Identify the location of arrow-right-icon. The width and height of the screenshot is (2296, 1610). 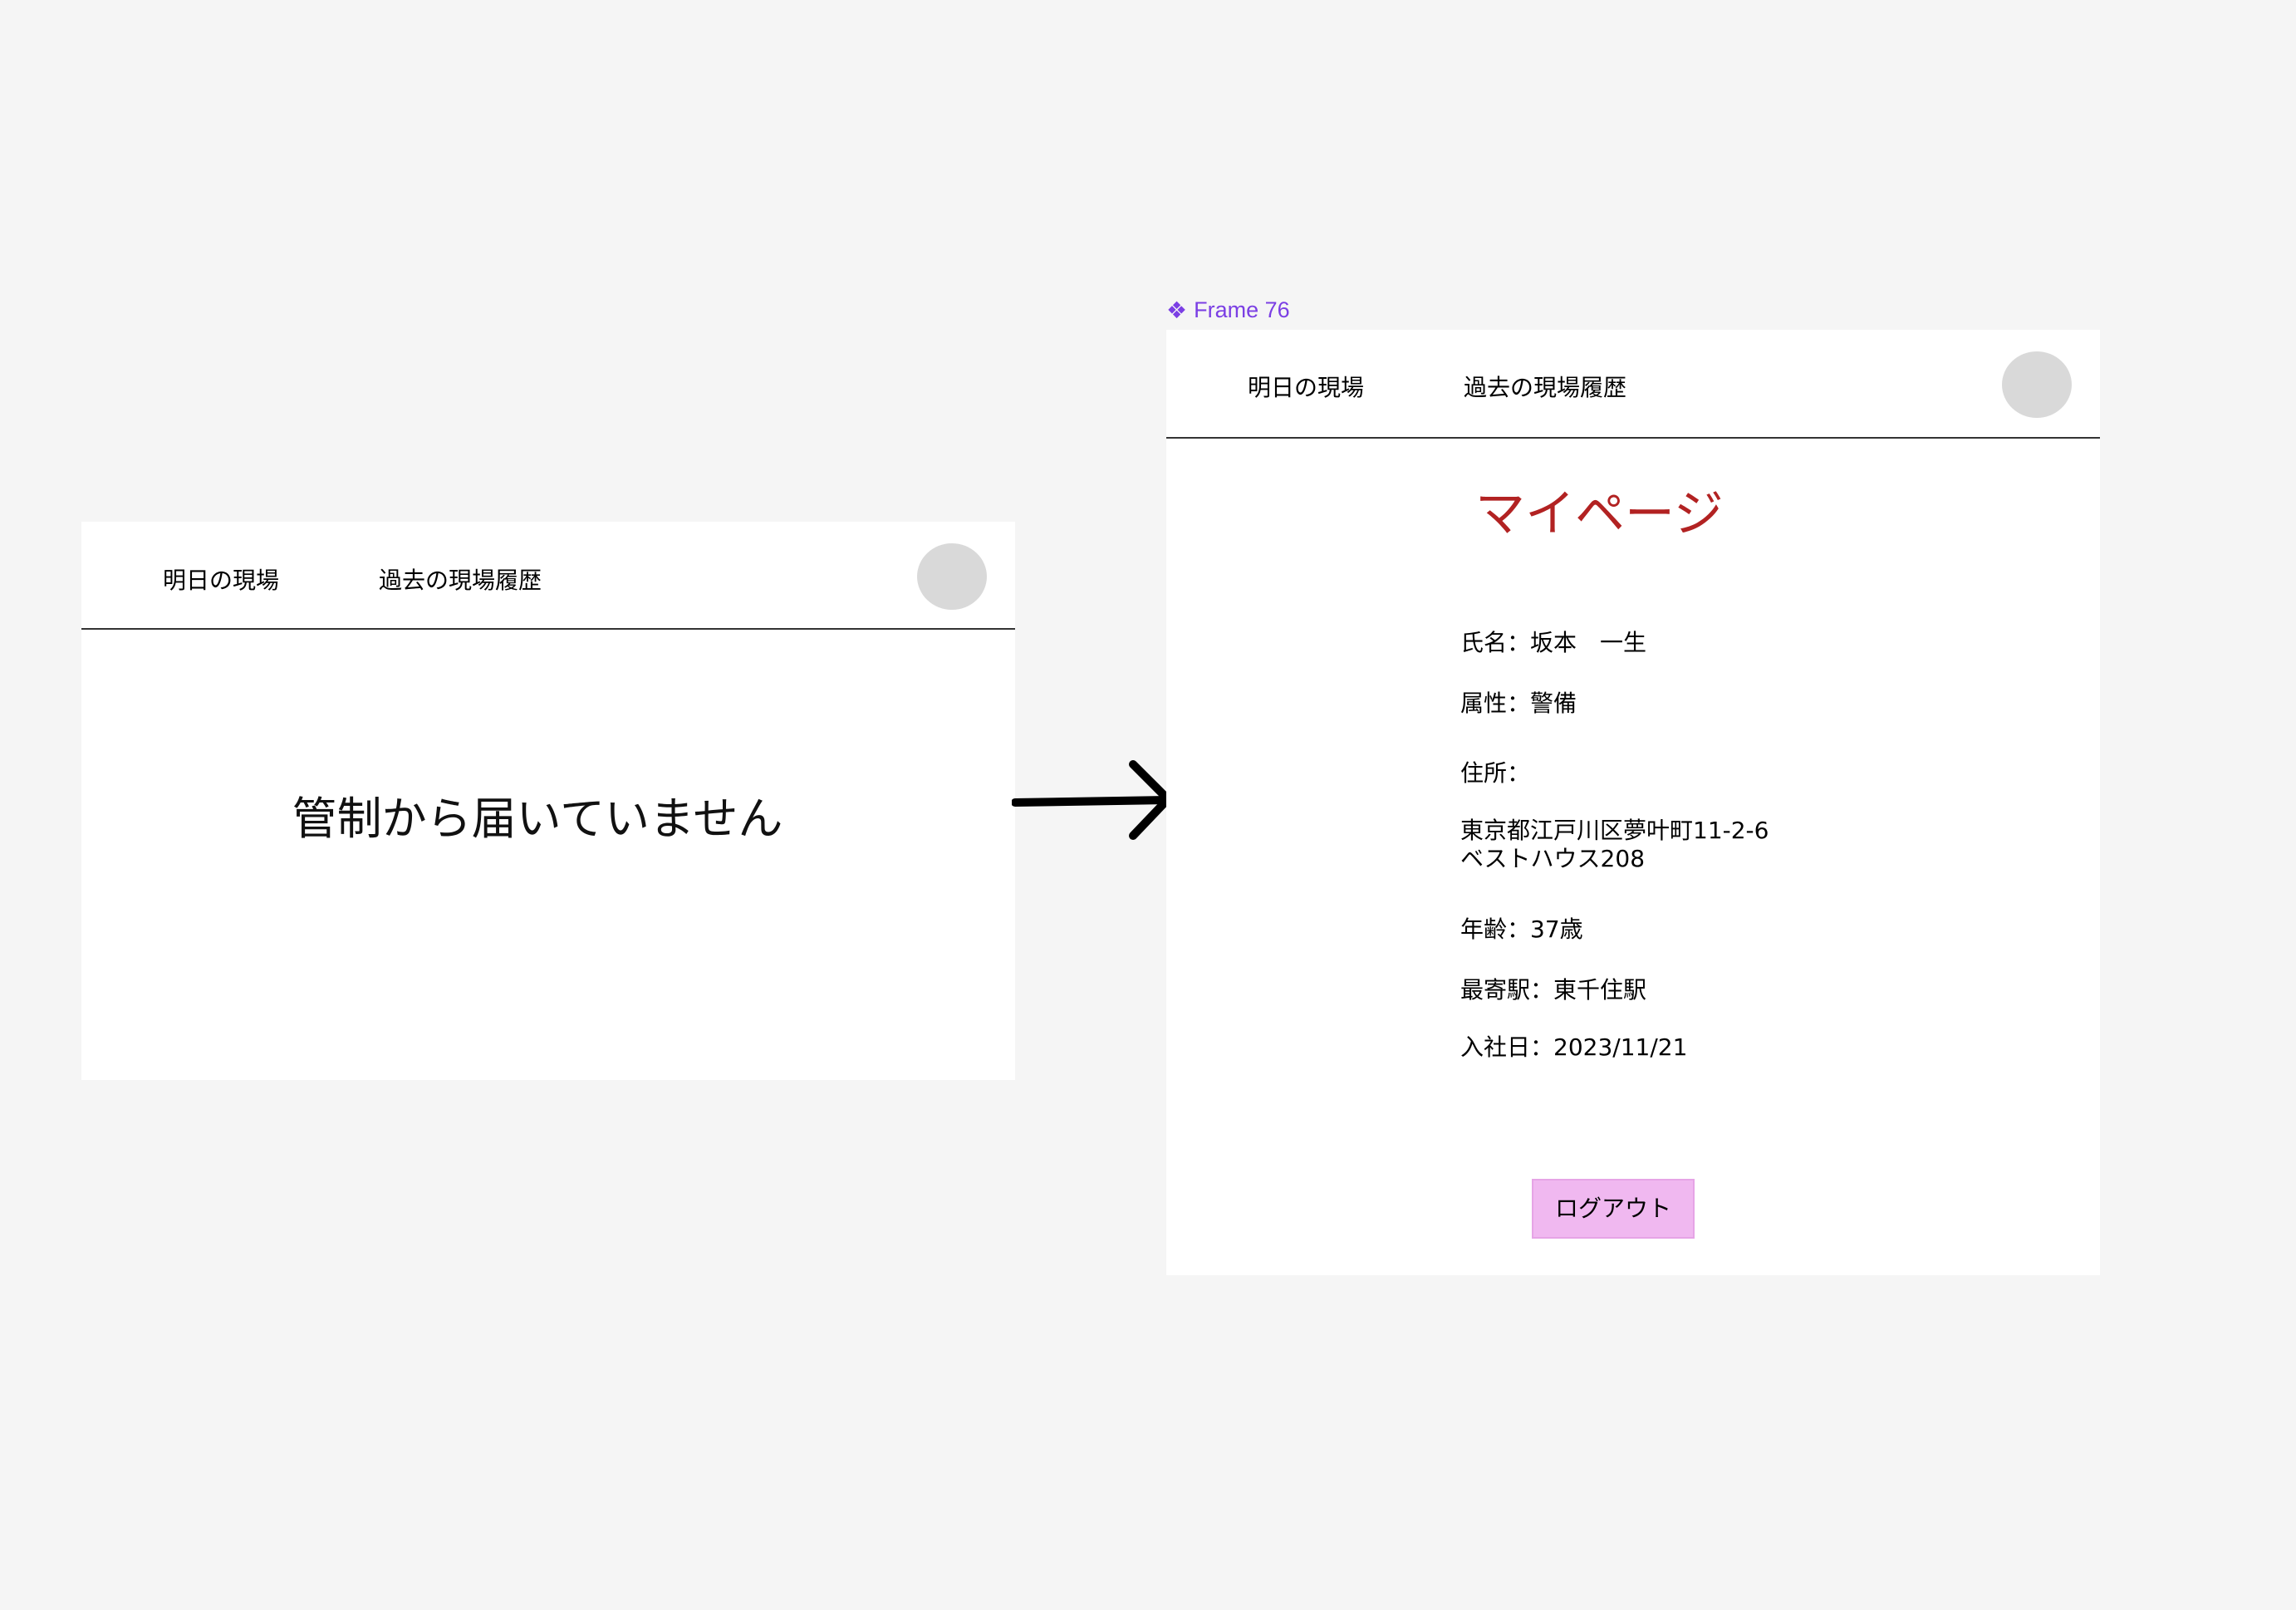
(1092, 800).